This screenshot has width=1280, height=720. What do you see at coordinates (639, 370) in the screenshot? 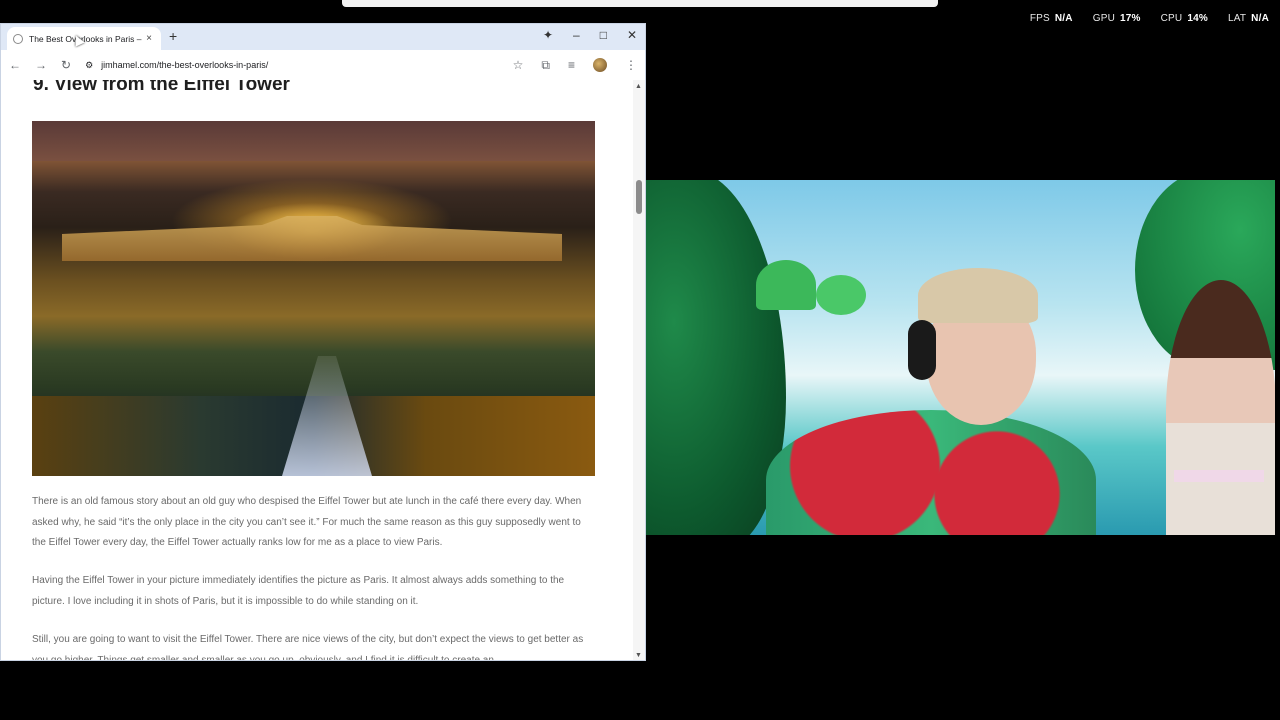
I see `vertical-scrollbar: ▲ ▼` at bounding box center [639, 370].